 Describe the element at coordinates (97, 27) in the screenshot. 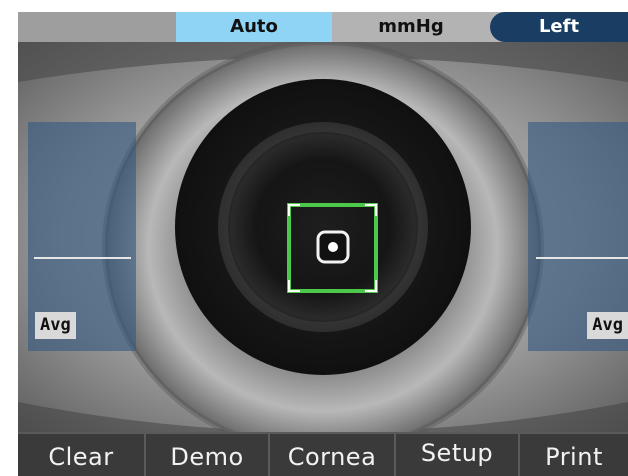

I see `status-blank-cell` at that location.